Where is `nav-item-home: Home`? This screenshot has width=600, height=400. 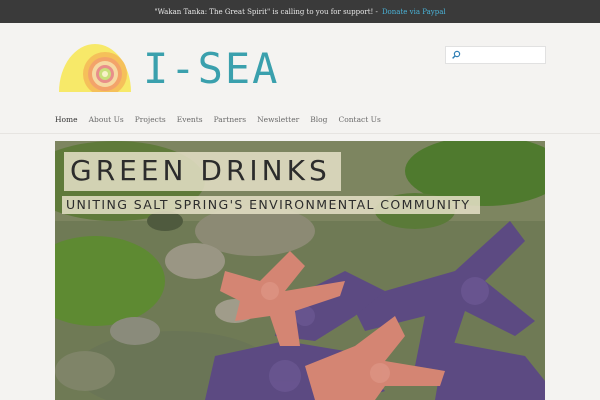
nav-item-home: Home is located at coordinates (66, 119).